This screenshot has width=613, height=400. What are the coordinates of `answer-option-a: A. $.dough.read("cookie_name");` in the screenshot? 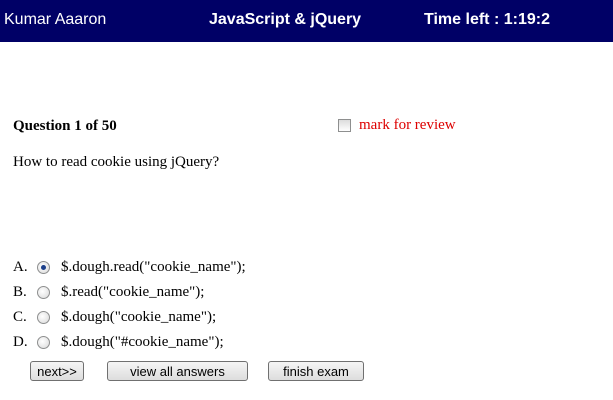 It's located at (129, 267).